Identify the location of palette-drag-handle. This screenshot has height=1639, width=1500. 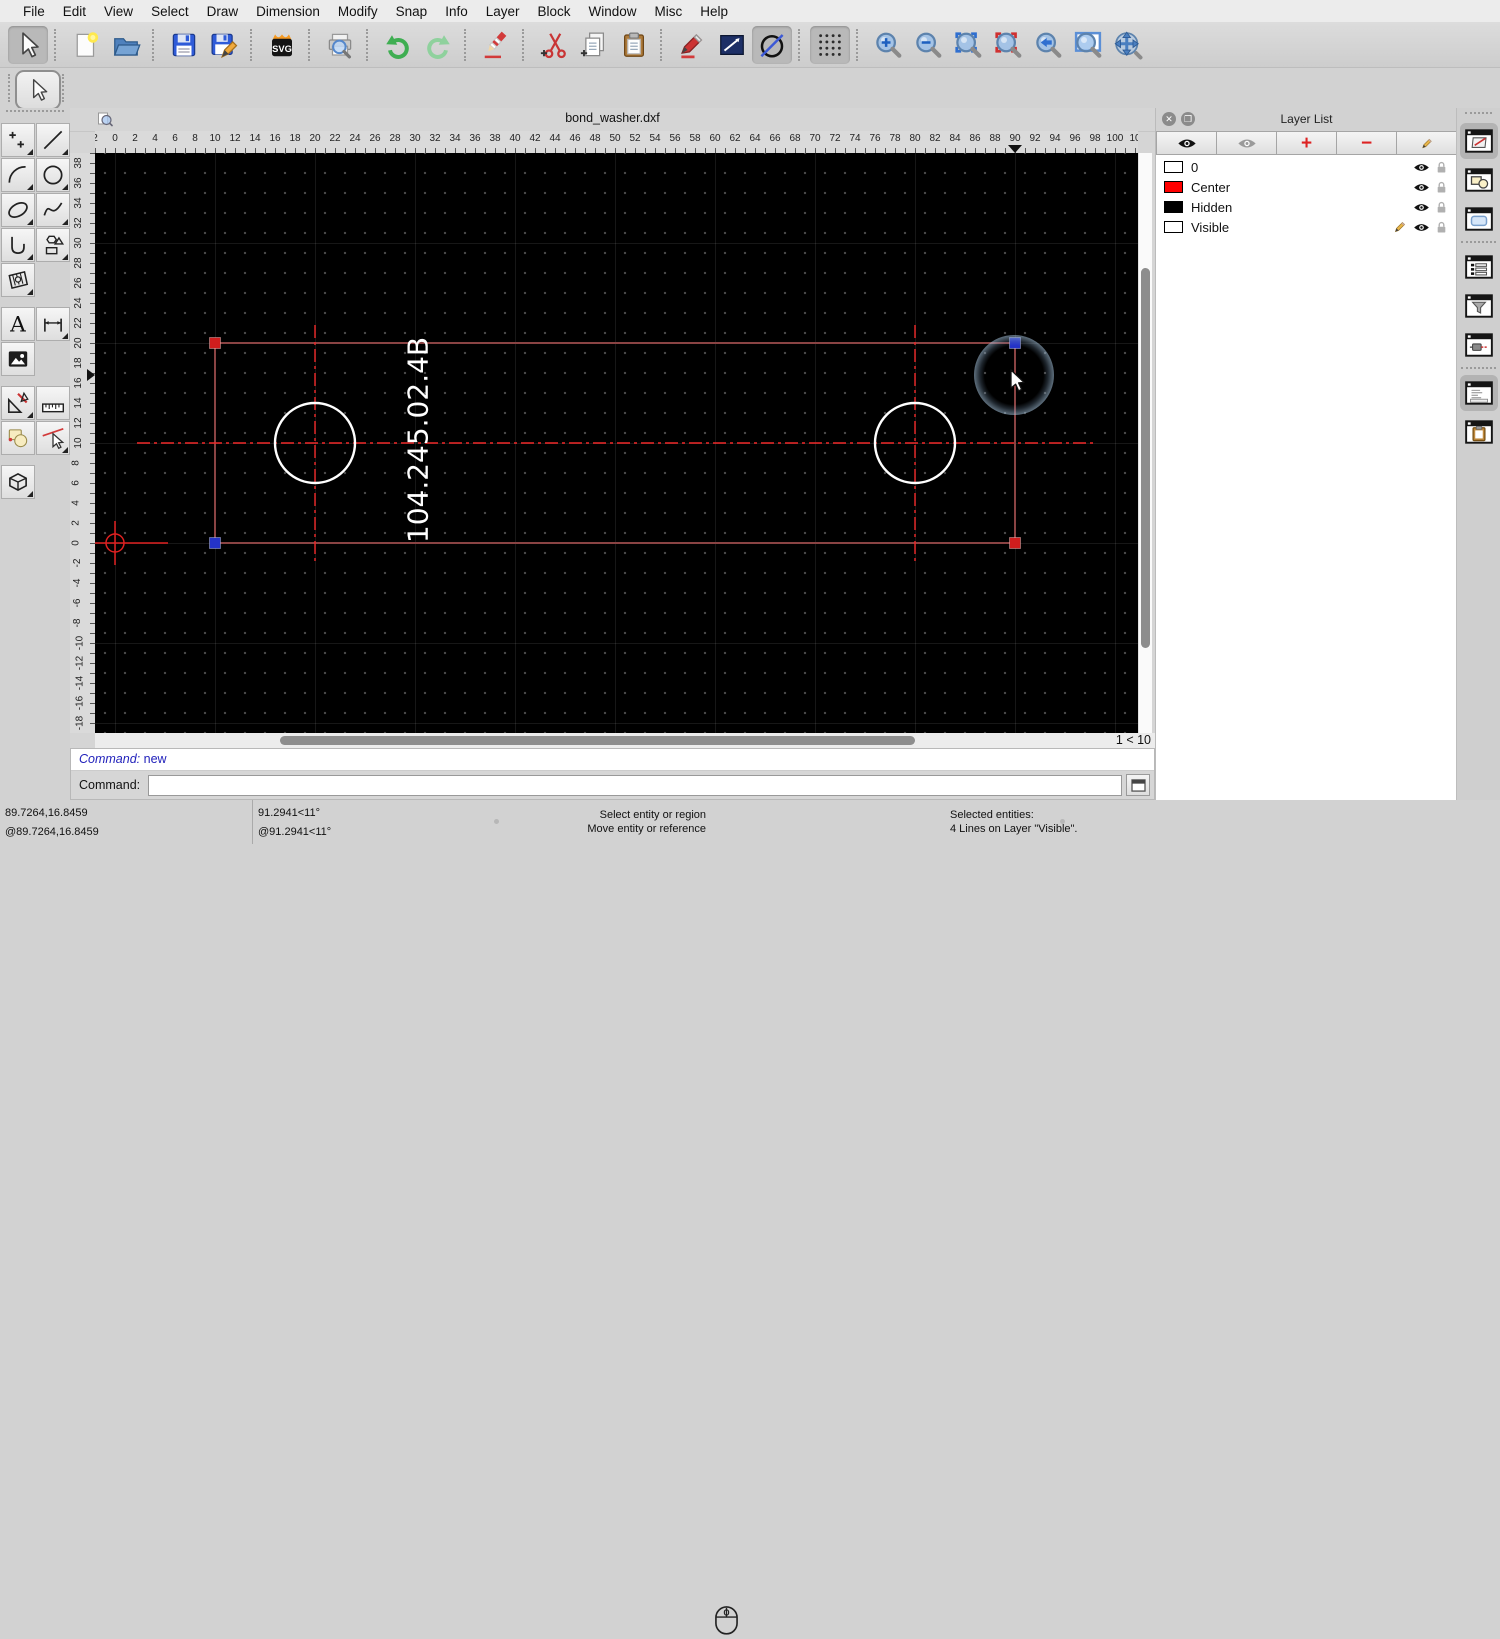
(35, 115).